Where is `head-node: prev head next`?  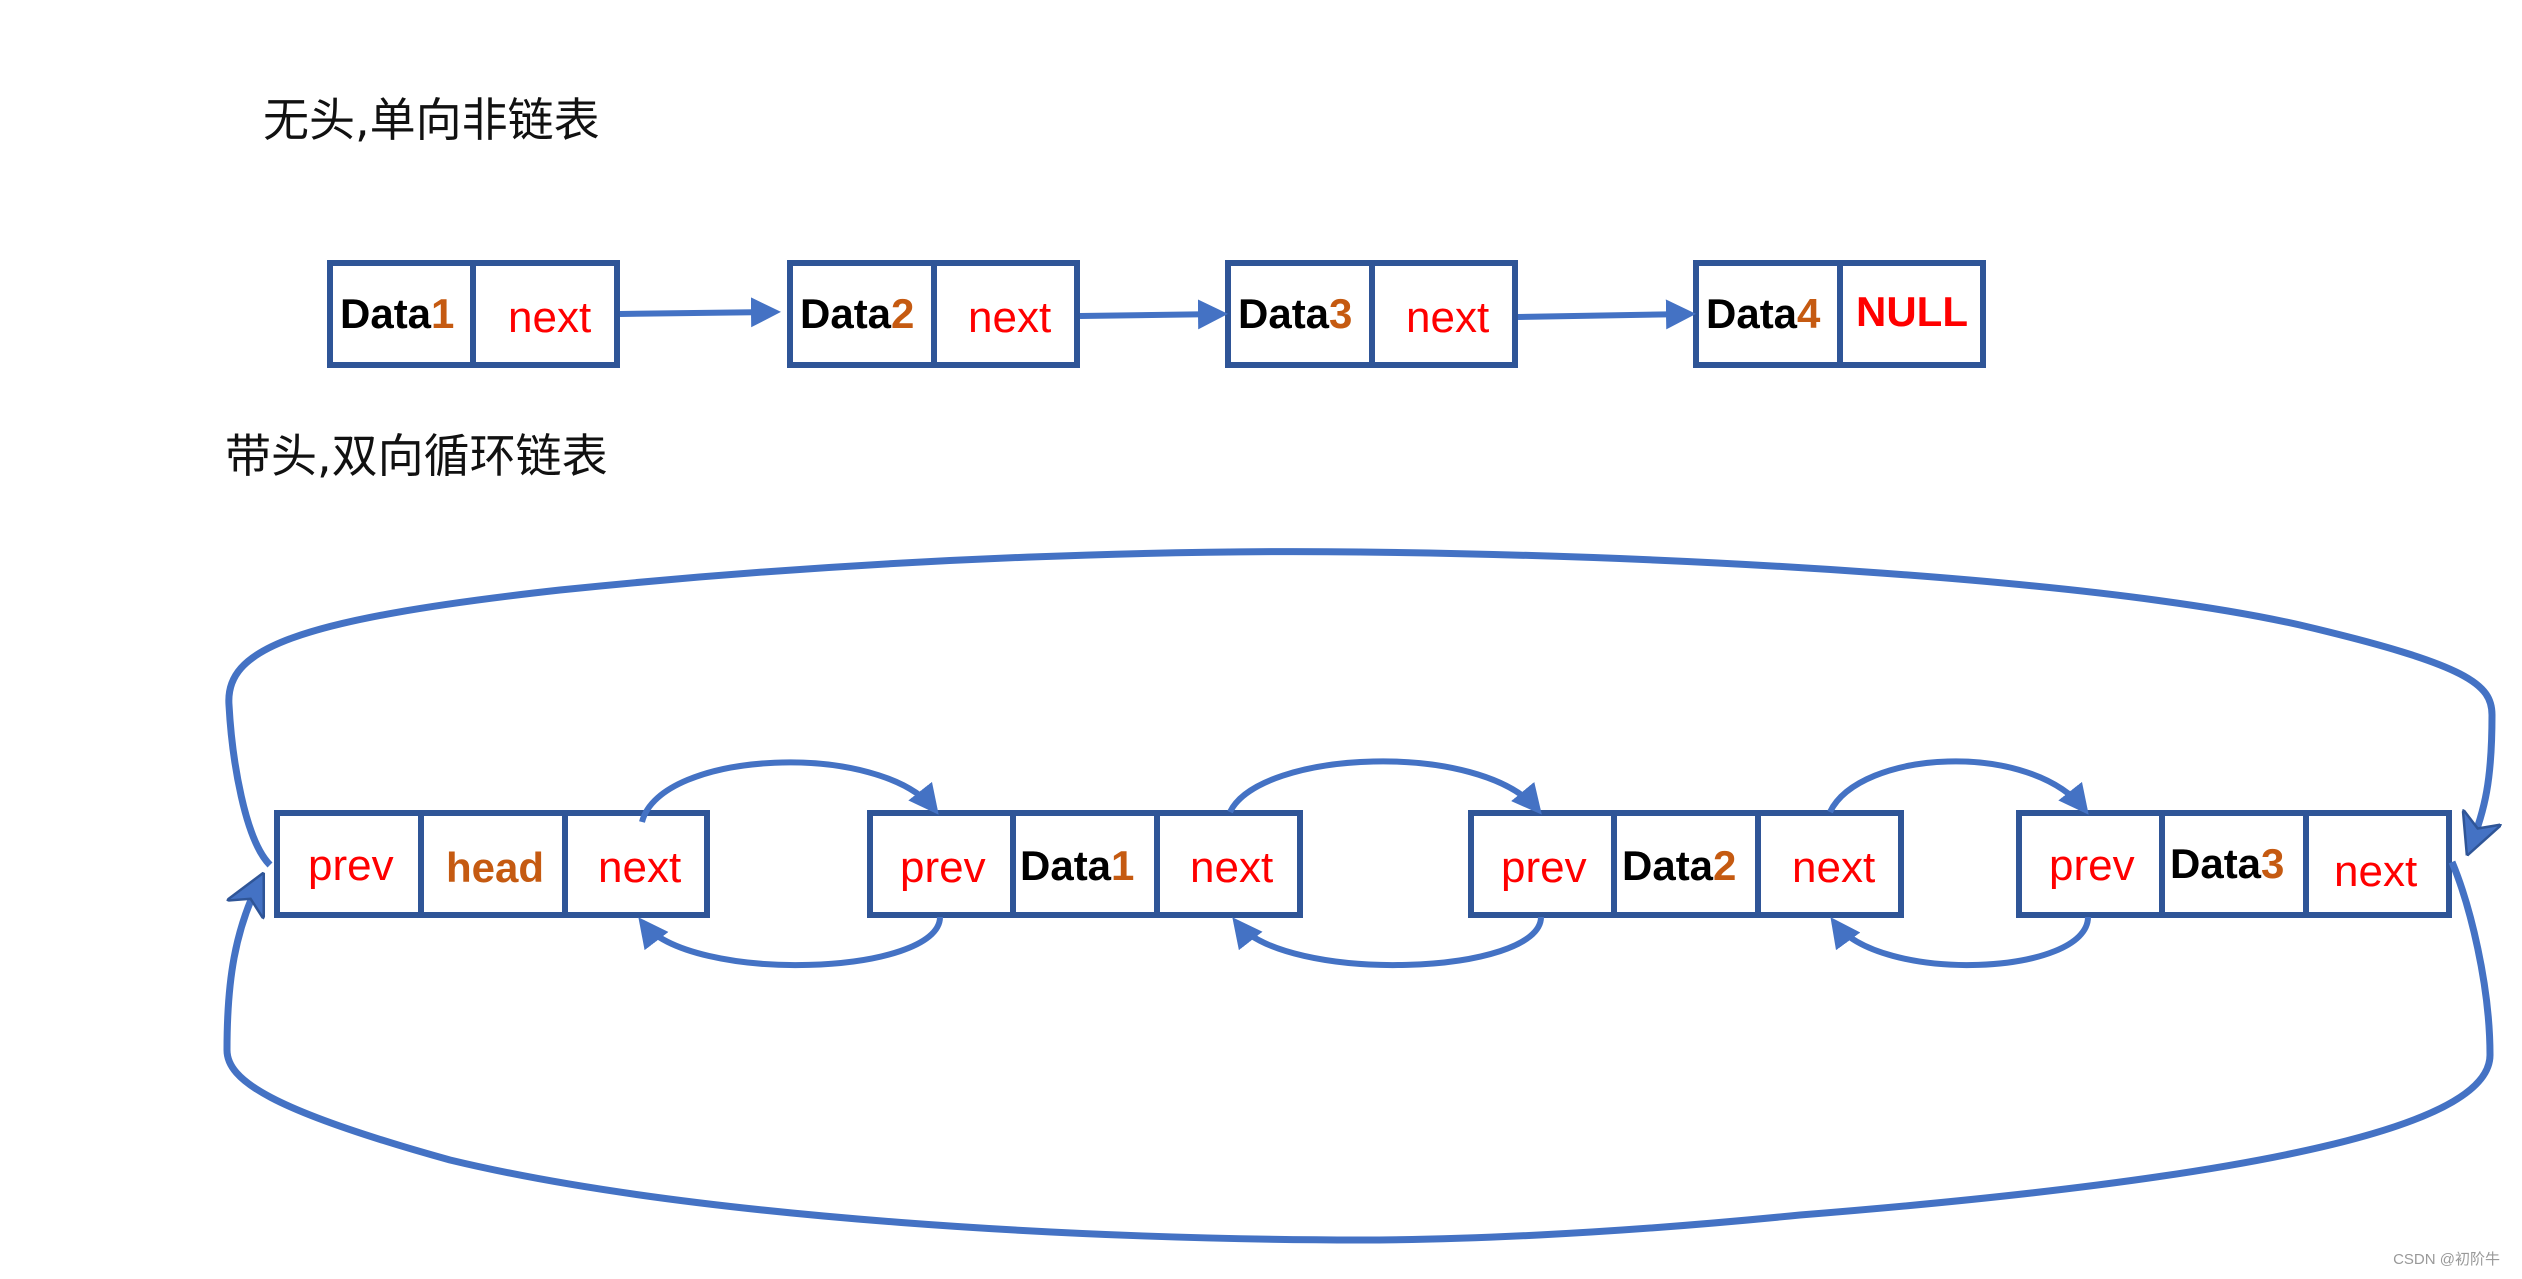
head-node: prev head next is located at coordinates (492, 864).